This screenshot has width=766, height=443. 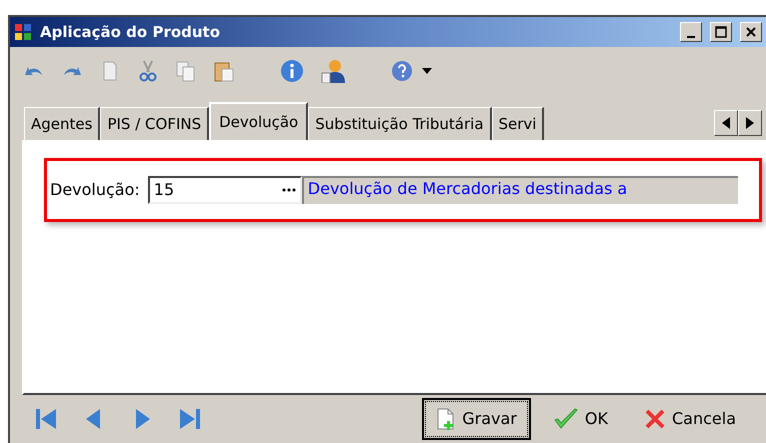 I want to click on info-icon, so click(x=292, y=71).